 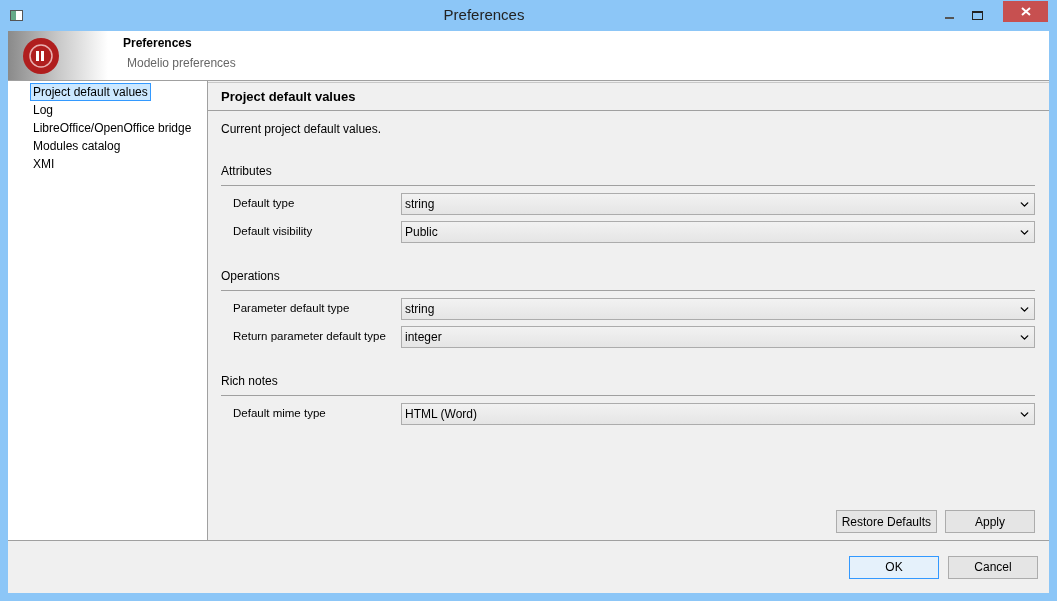 What do you see at coordinates (41, 55) in the screenshot?
I see `logo-icon` at bounding box center [41, 55].